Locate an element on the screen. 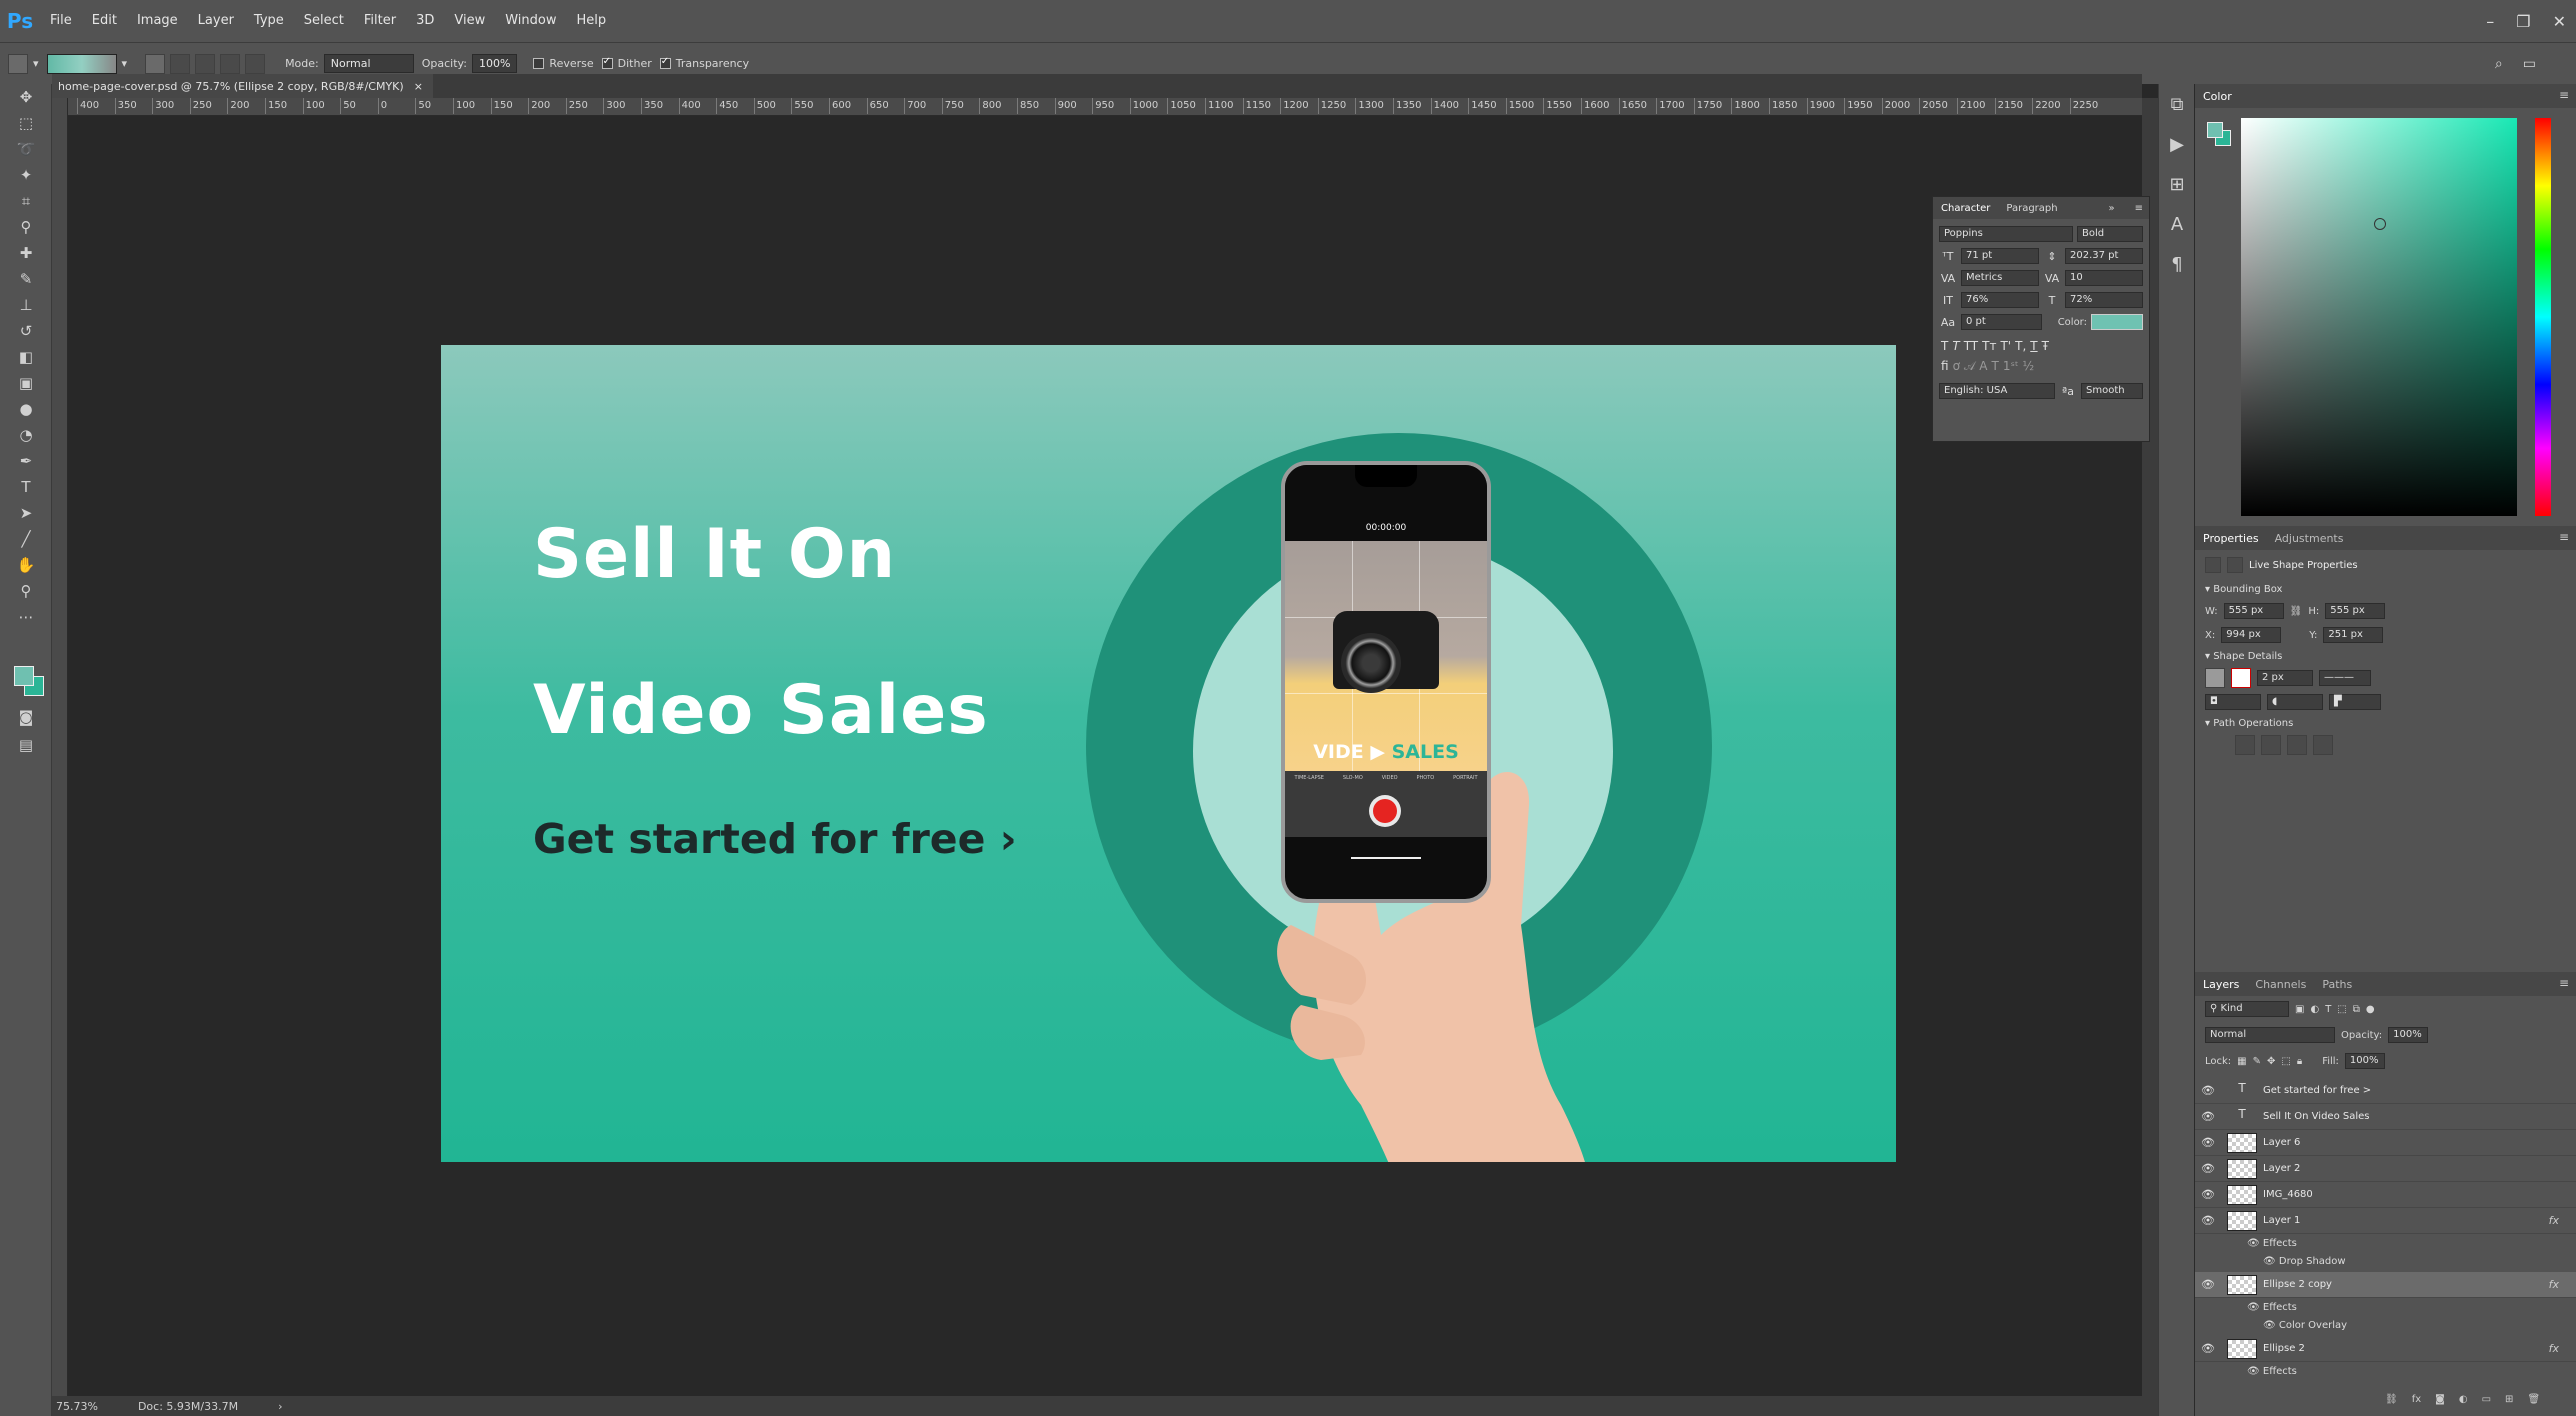 Image resolution: width=2576 pixels, height=1416 pixels. stroke-align-select: ◘ is located at coordinates (2233, 702).